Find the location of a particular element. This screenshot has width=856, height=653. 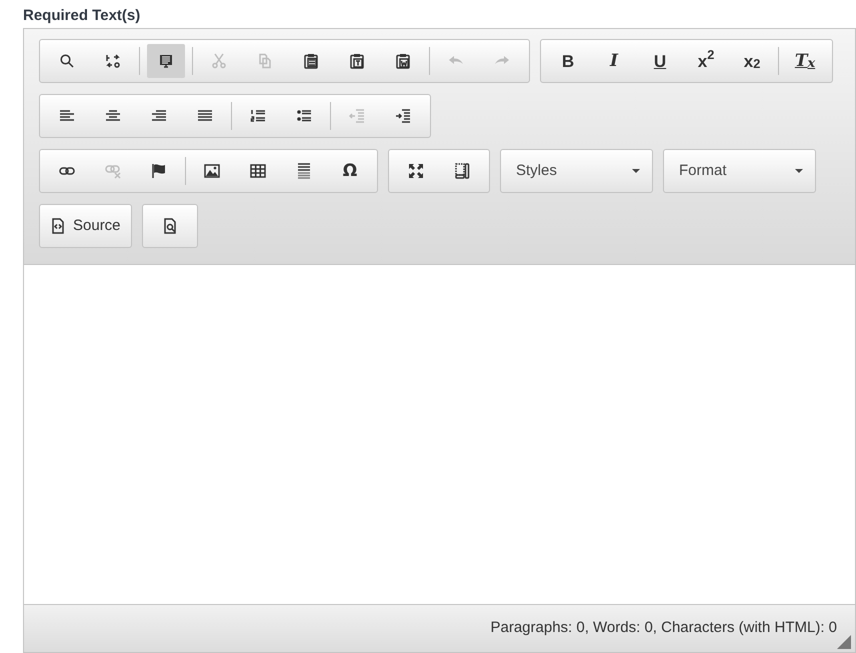

dropdown: Styles is located at coordinates (576, 171).